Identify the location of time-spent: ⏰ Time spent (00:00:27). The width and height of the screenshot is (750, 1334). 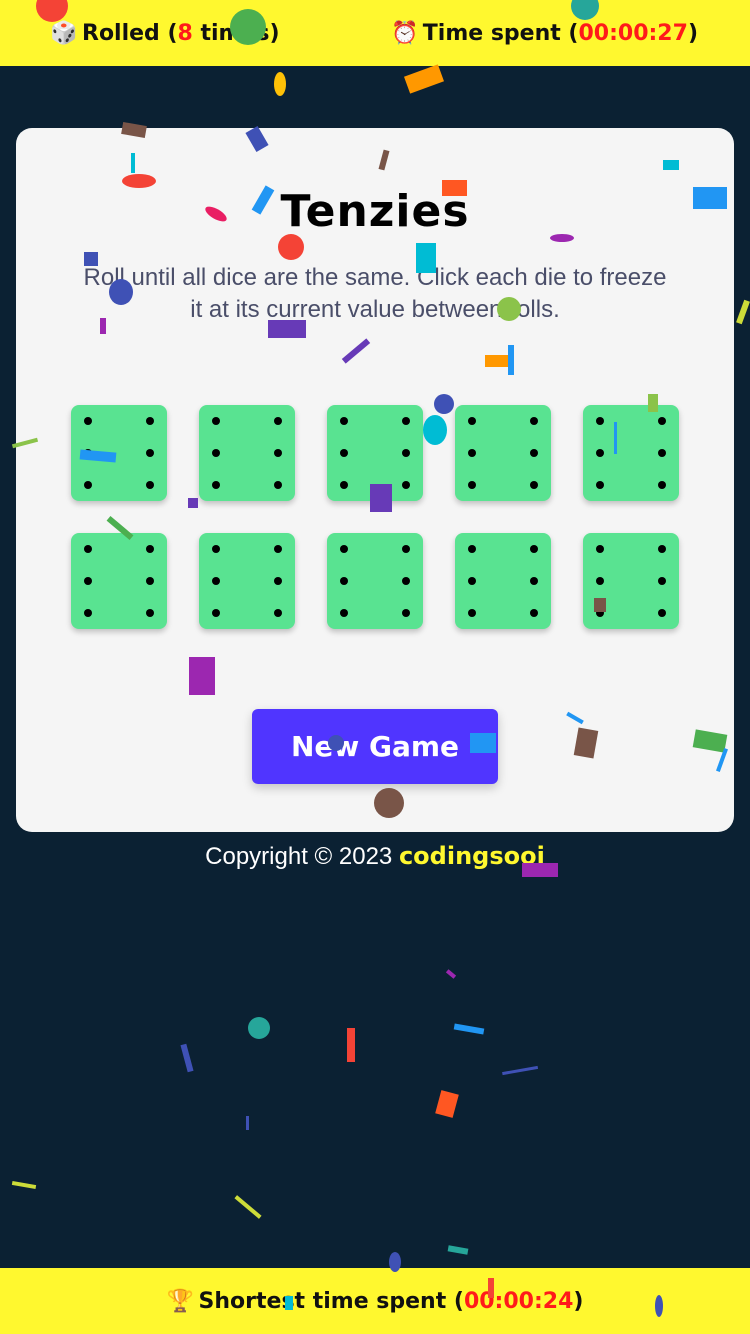
(544, 33).